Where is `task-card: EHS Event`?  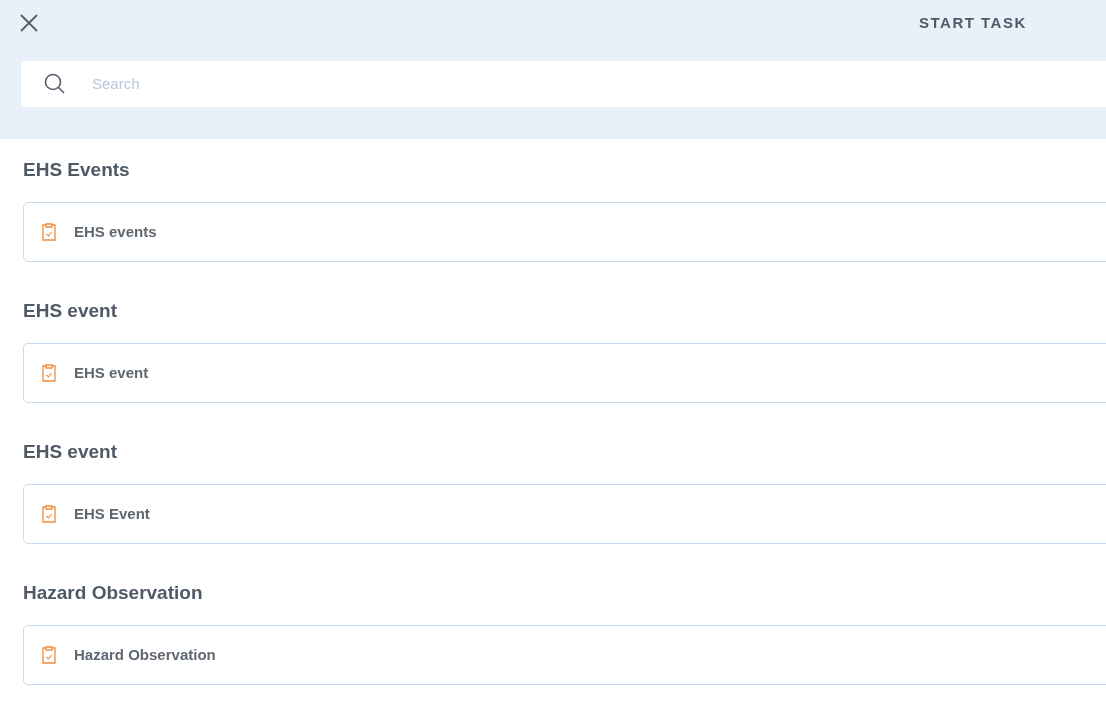 task-card: EHS Event is located at coordinates (564, 514).